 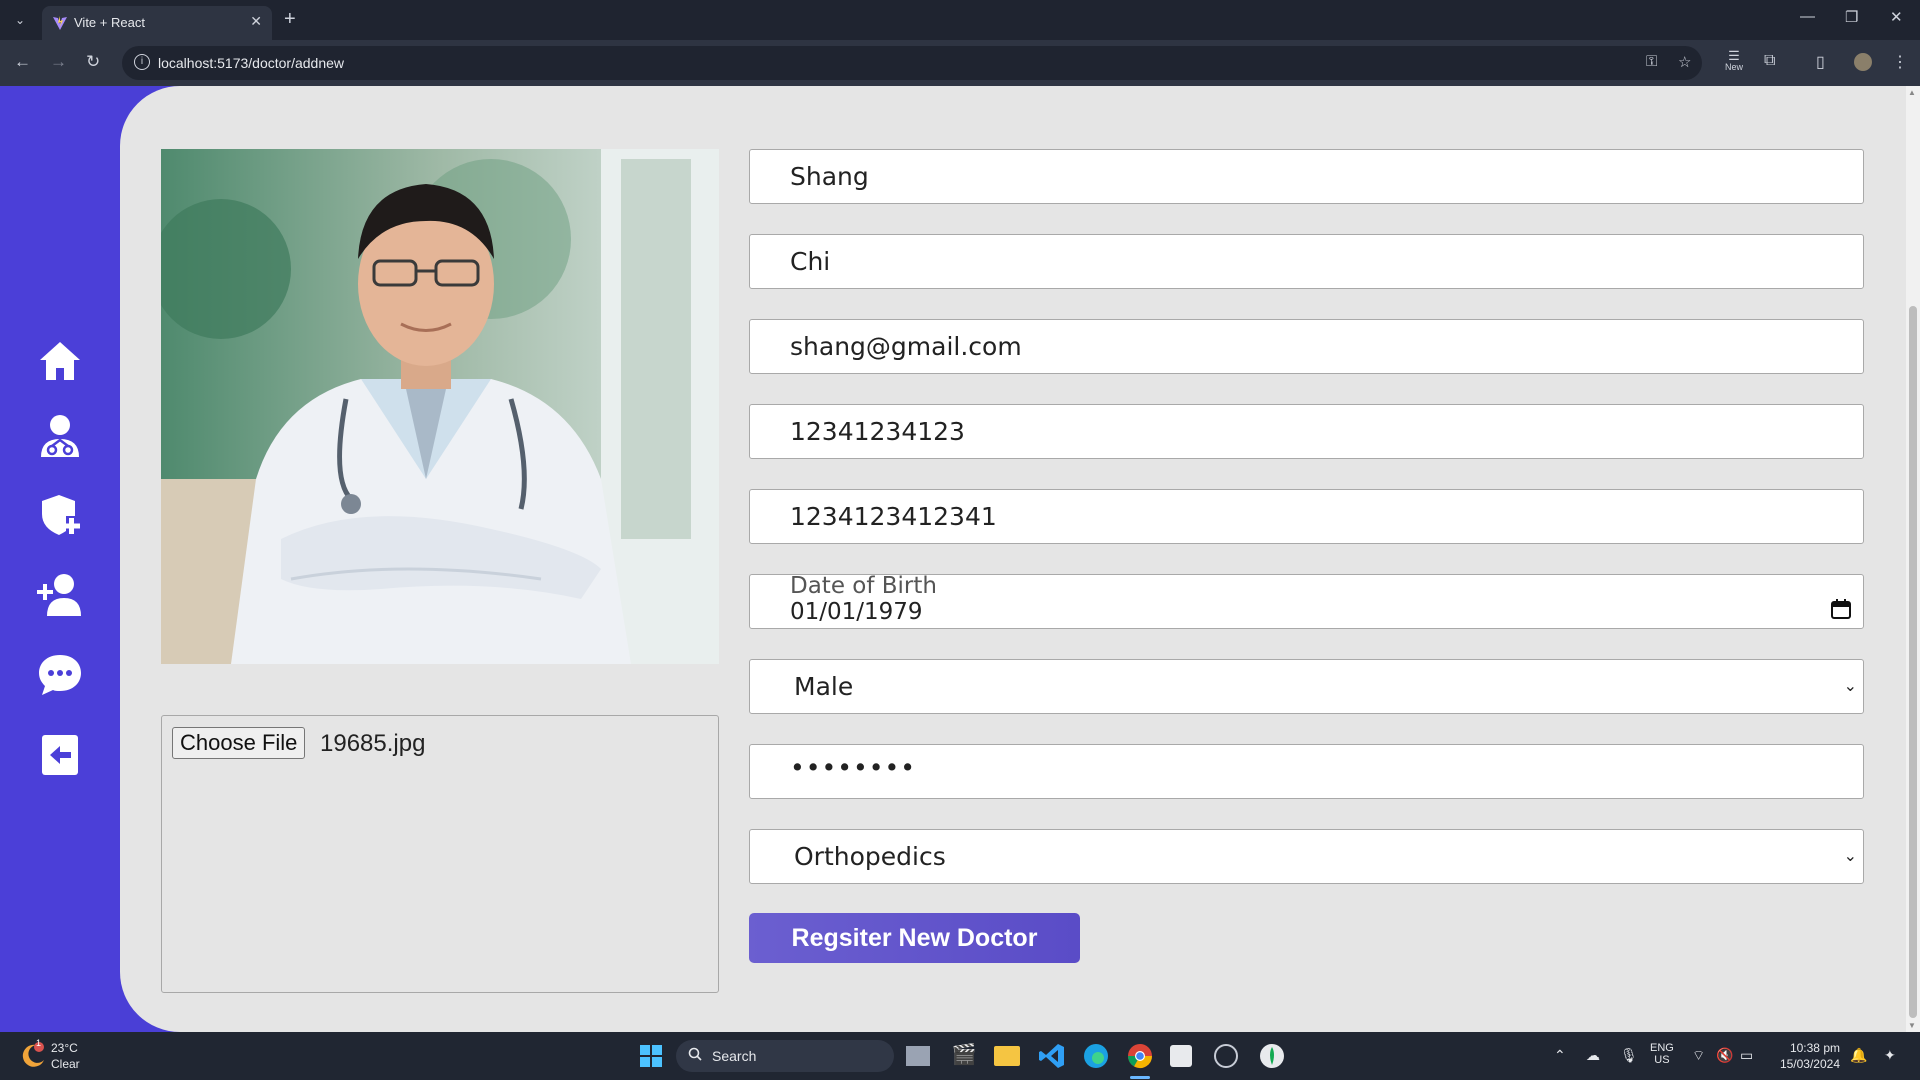 What do you see at coordinates (1306, 771) in the screenshot?
I see `password-field: ••••••••` at bounding box center [1306, 771].